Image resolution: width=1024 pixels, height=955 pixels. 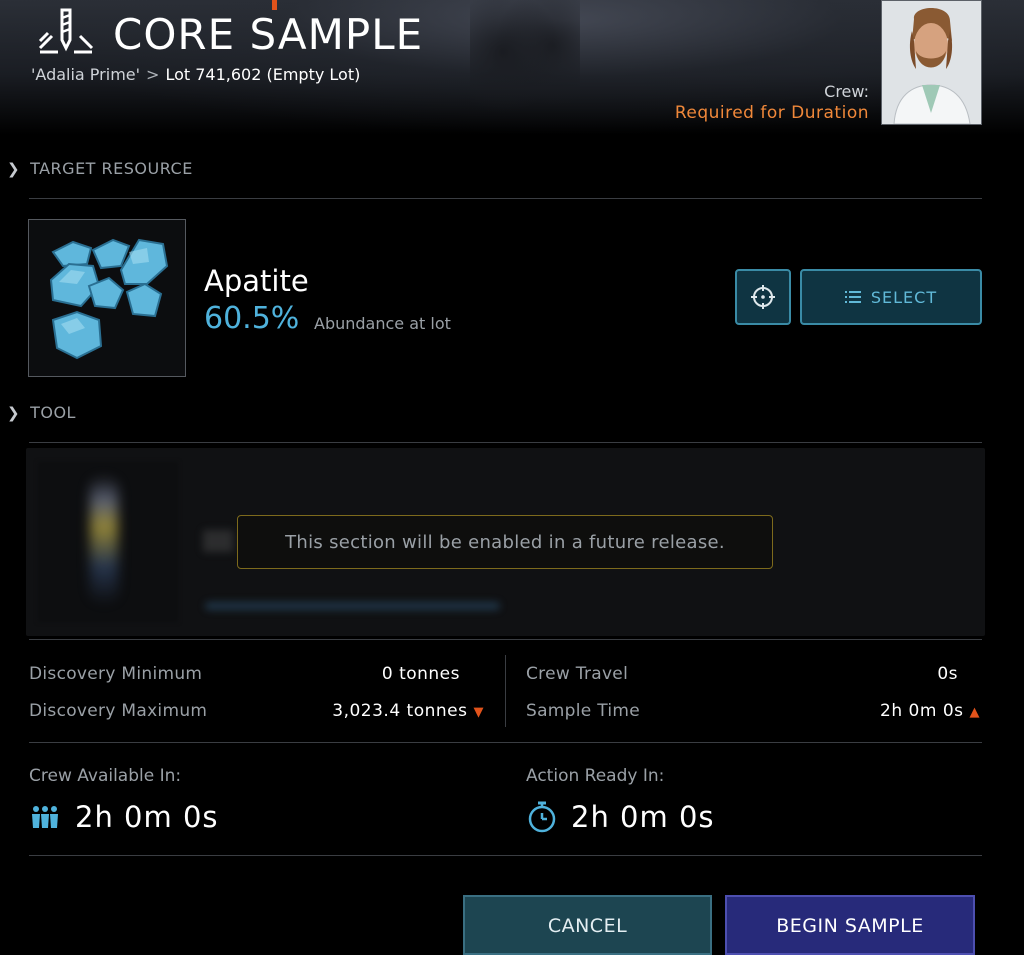 What do you see at coordinates (400, 711) in the screenshot?
I see `discovery-maximum-value: 3,023.4 tonnes` at bounding box center [400, 711].